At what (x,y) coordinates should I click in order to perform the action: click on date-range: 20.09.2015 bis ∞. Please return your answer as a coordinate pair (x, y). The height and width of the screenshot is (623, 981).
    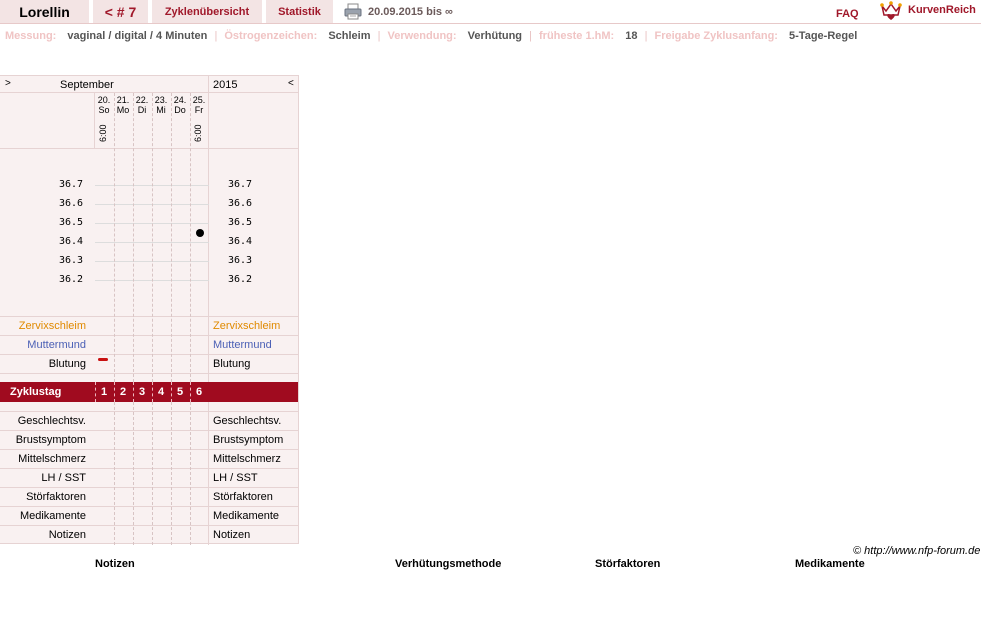
    Looking at the image, I should click on (410, 12).